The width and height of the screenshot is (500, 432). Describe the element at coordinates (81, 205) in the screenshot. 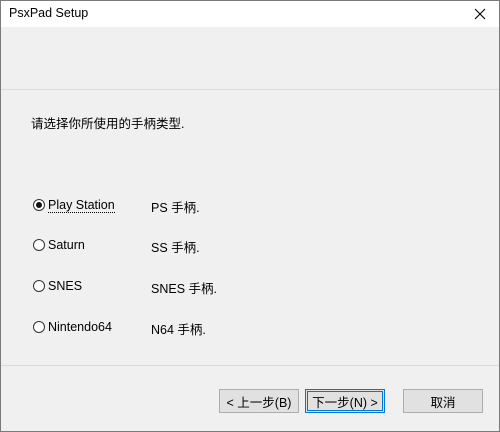

I see `option-label: Play Station` at that location.